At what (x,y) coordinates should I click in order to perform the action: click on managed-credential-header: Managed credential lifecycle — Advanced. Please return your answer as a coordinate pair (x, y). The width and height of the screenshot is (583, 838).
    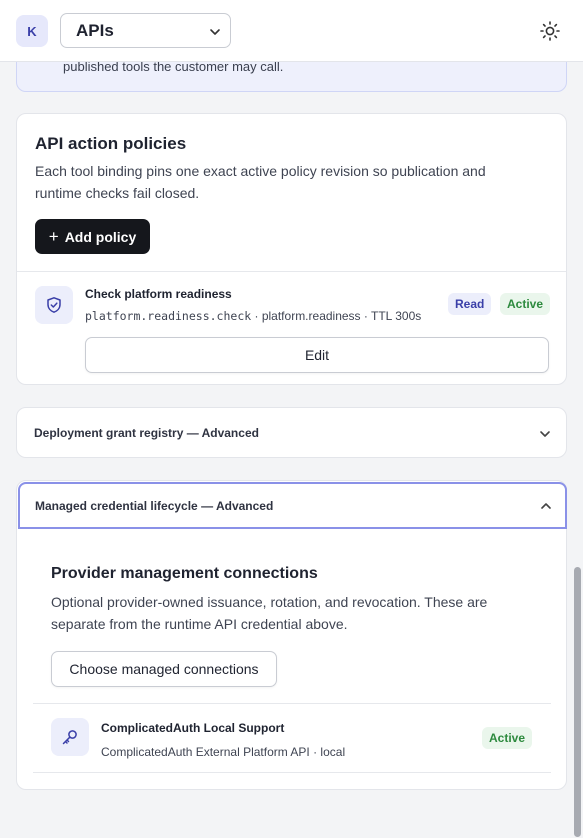
    Looking at the image, I should click on (292, 505).